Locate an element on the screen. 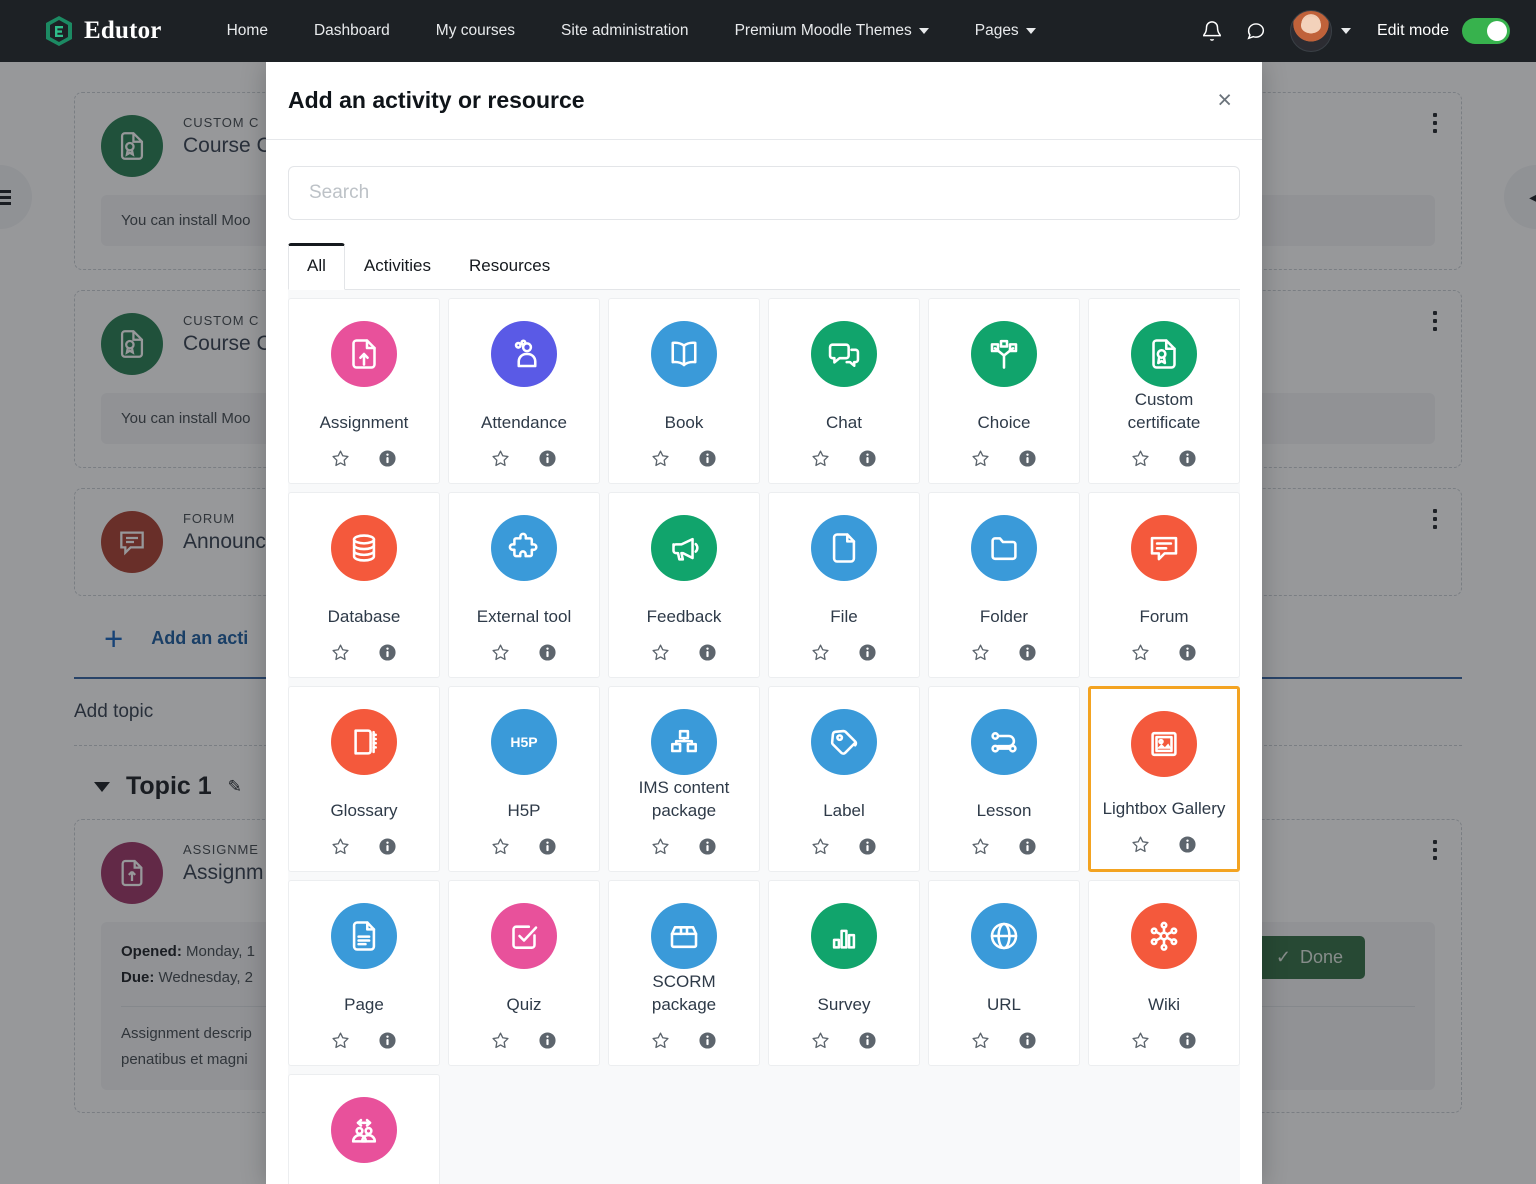 The image size is (1536, 1184). nav-item-site-administration: Site administration is located at coordinates (625, 31).